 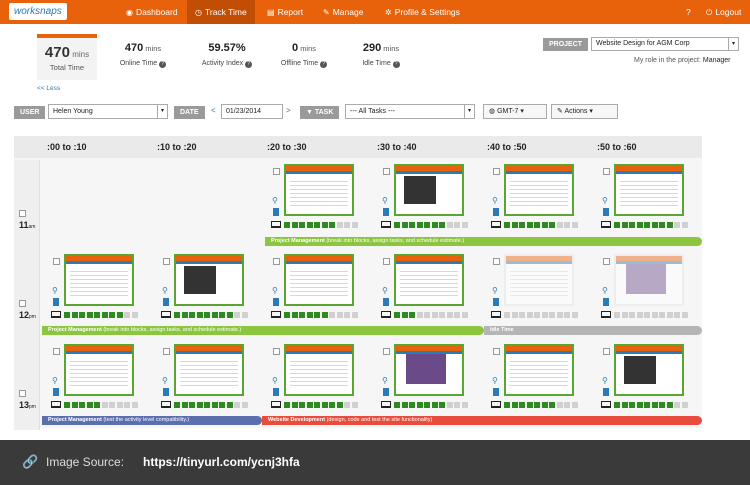 What do you see at coordinates (152, 12) in the screenshot?
I see `nav-dashboard: ◉ Dashboard` at bounding box center [152, 12].